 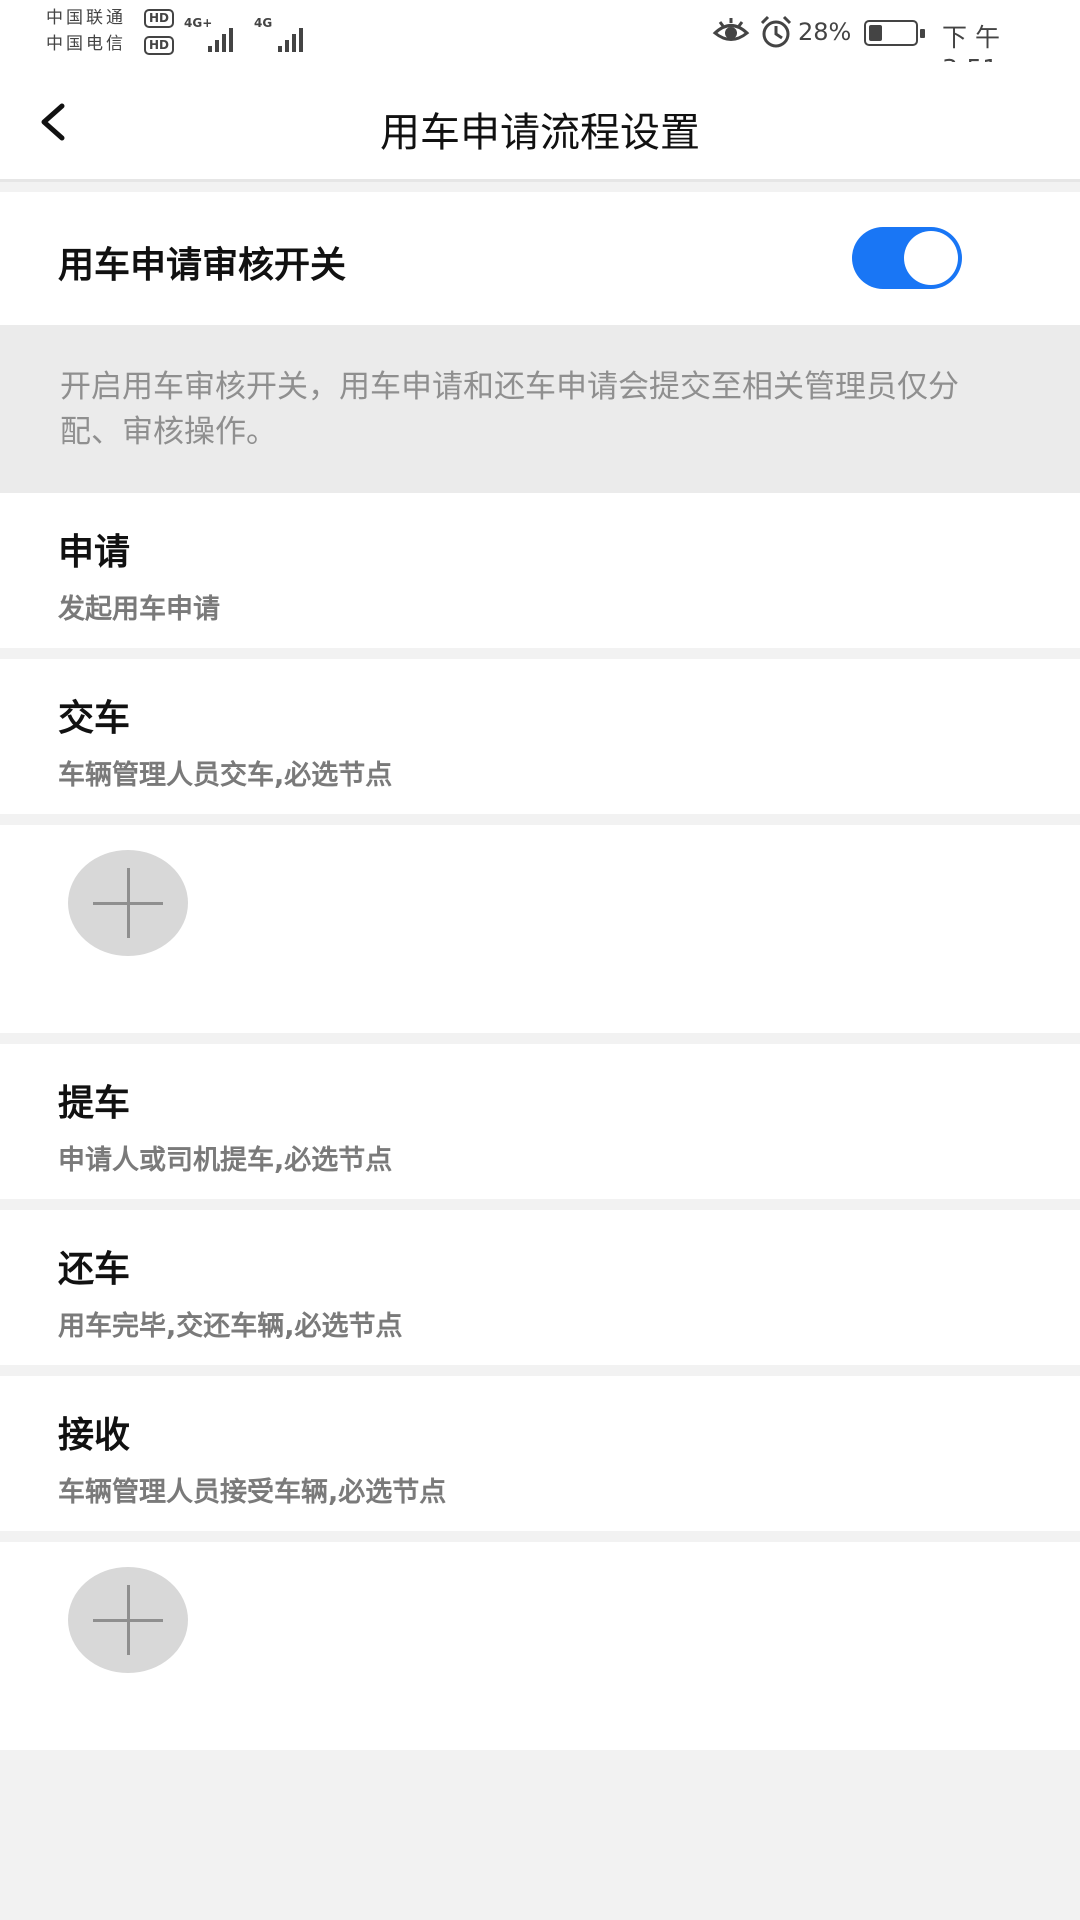 I want to click on carrier-name-1: 中国联通, so click(x=86, y=18).